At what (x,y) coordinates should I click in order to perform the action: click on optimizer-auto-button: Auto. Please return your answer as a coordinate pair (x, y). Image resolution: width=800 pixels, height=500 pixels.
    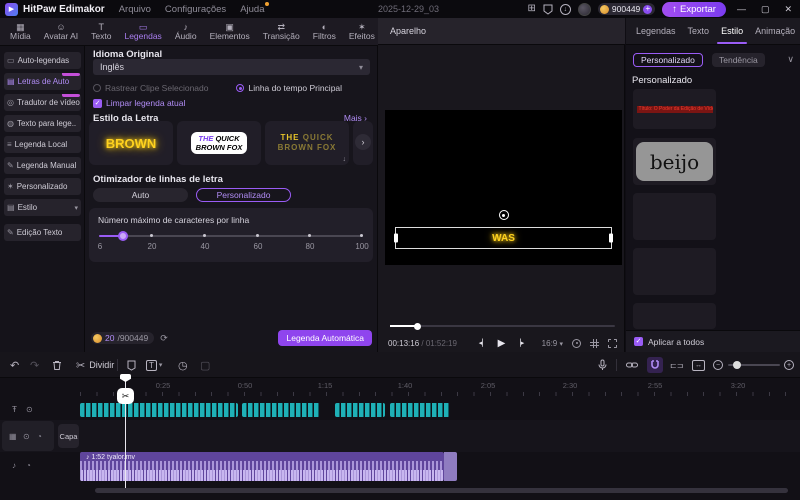
    Looking at the image, I should click on (140, 195).